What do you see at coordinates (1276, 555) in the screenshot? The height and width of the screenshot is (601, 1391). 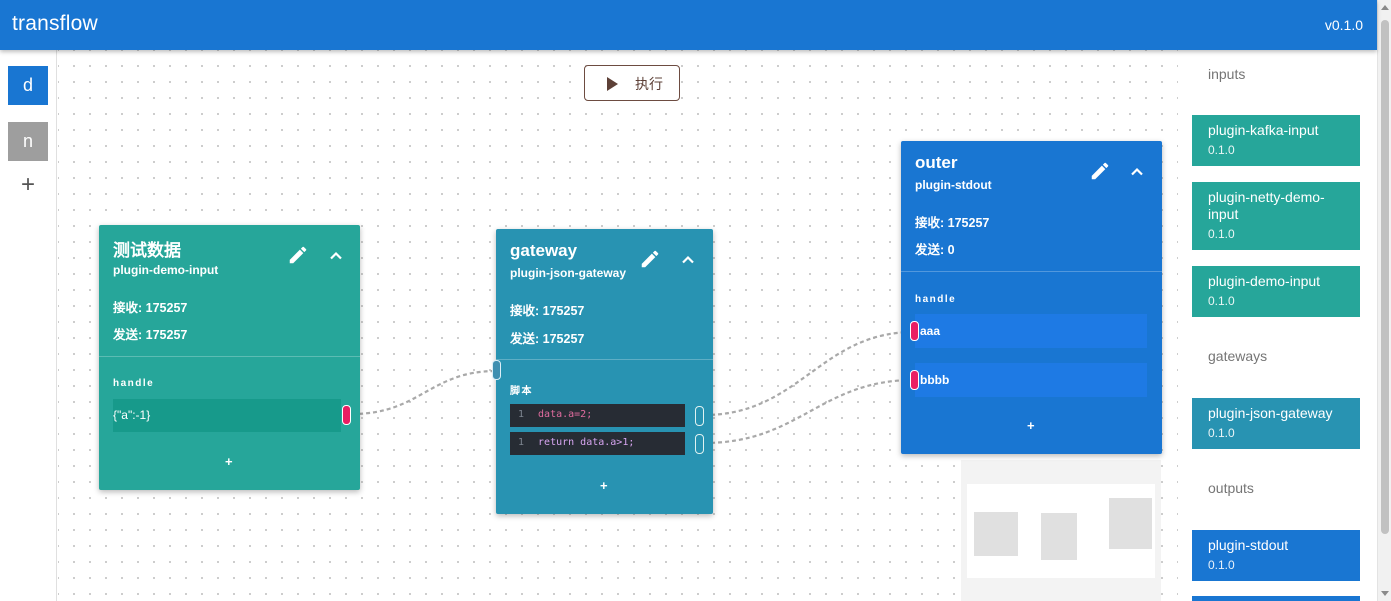 I see `plugin-item: plugin-stdout 0.1.0` at bounding box center [1276, 555].